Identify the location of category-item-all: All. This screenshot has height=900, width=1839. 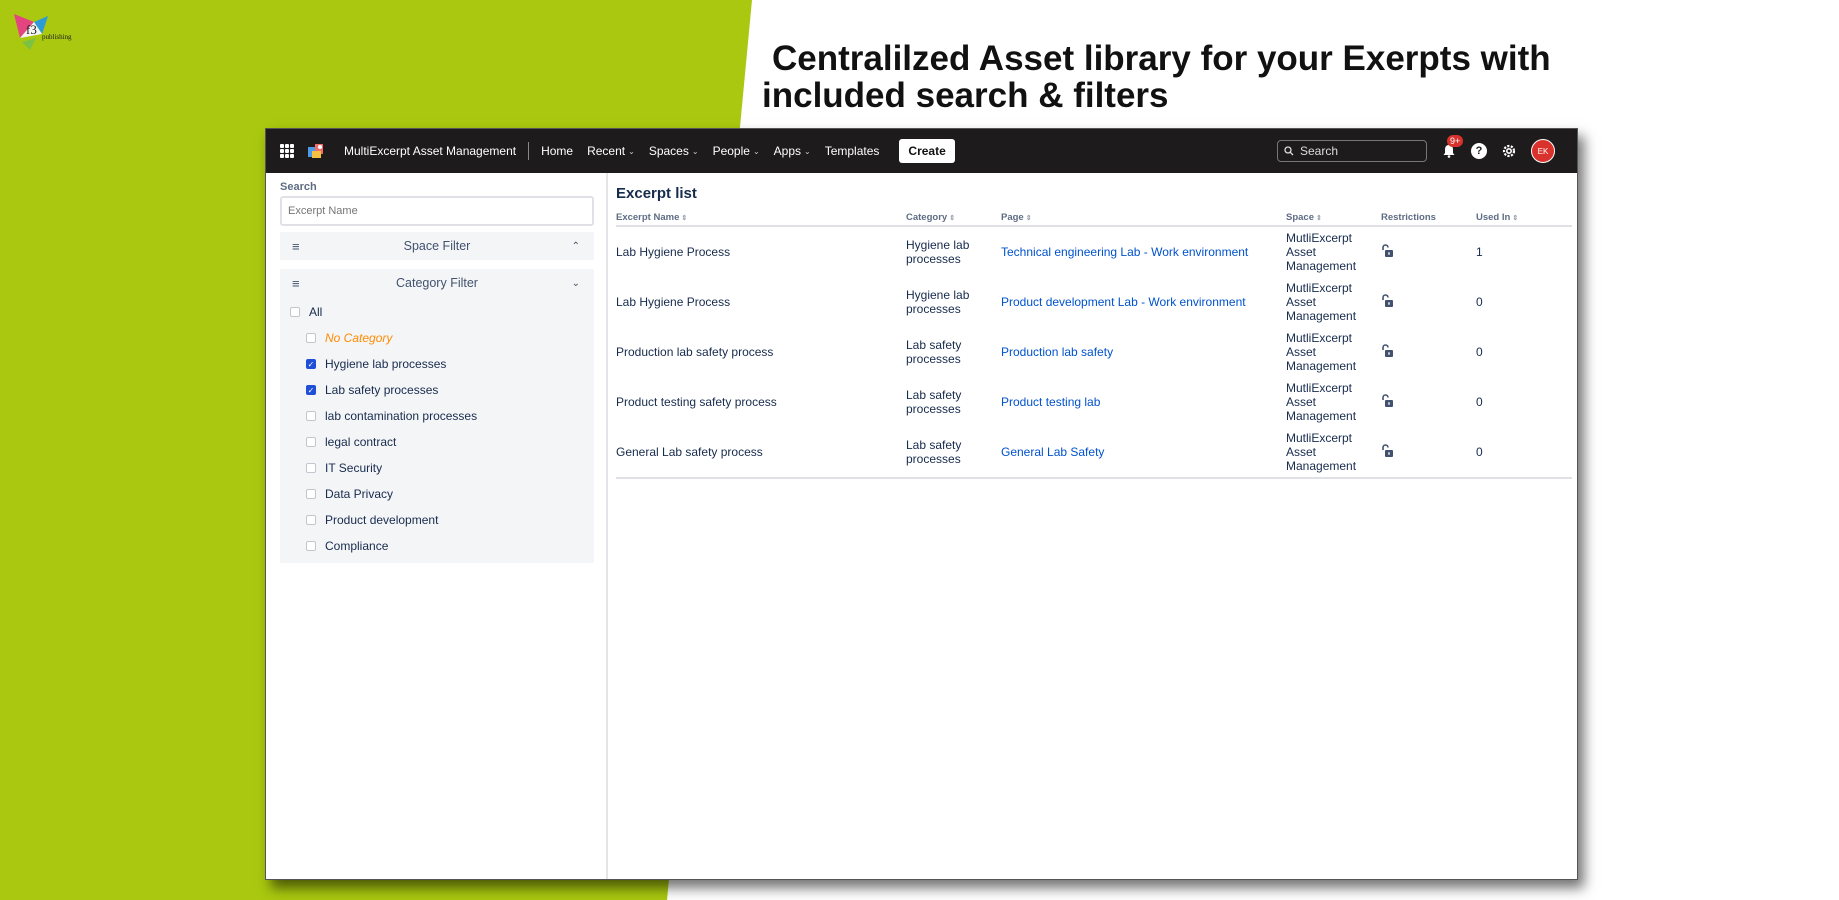
(437, 312).